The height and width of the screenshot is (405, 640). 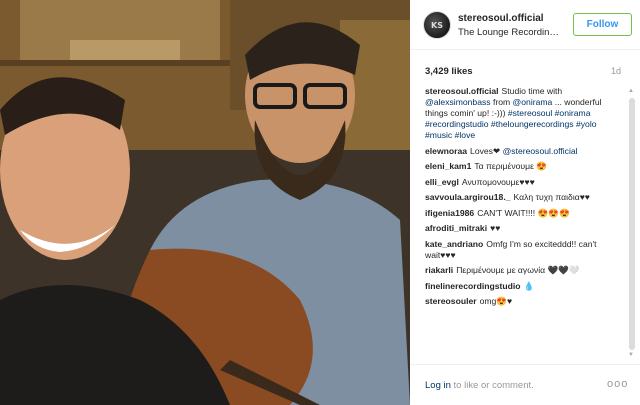 I want to click on comment-author: savvoula.argirou18._, so click(x=468, y=197).